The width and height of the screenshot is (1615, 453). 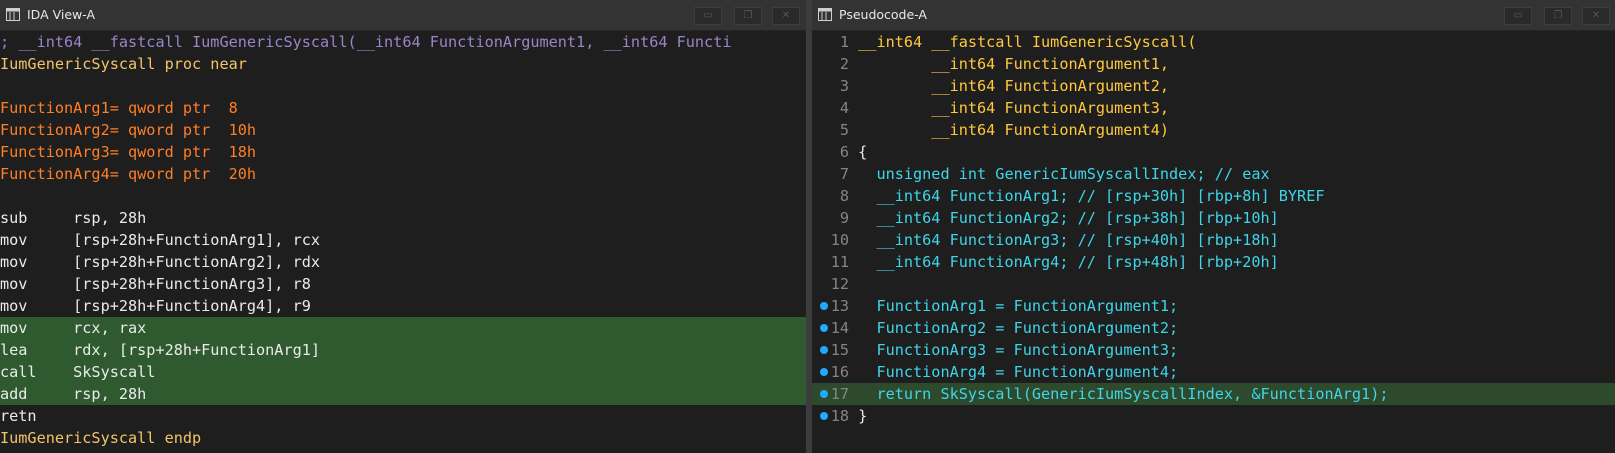 What do you see at coordinates (1213, 42) in the screenshot?
I see `pseudocode-line: 1 __int64 __fastcall IumGenericSyscall(` at bounding box center [1213, 42].